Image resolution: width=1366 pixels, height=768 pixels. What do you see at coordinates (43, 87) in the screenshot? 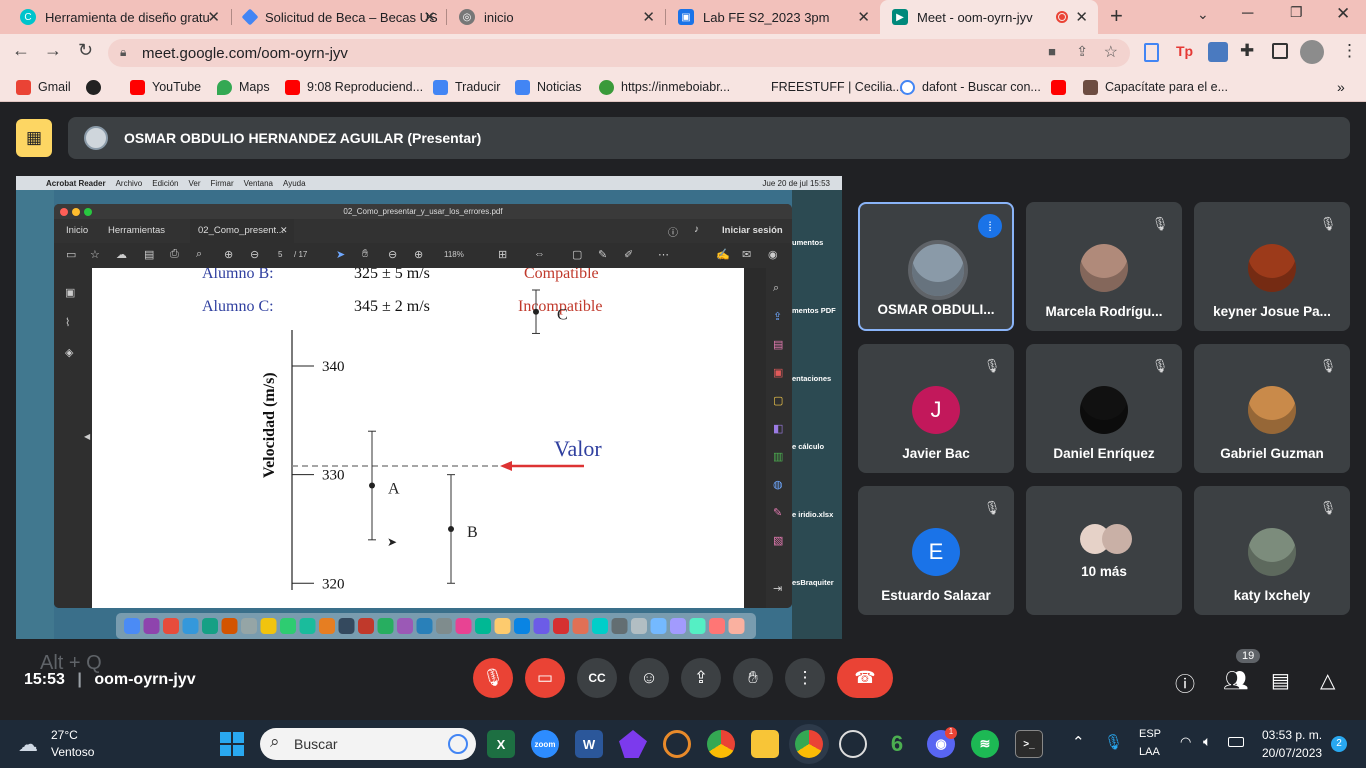
I see `bookmark: Gmail` at bounding box center [43, 87].